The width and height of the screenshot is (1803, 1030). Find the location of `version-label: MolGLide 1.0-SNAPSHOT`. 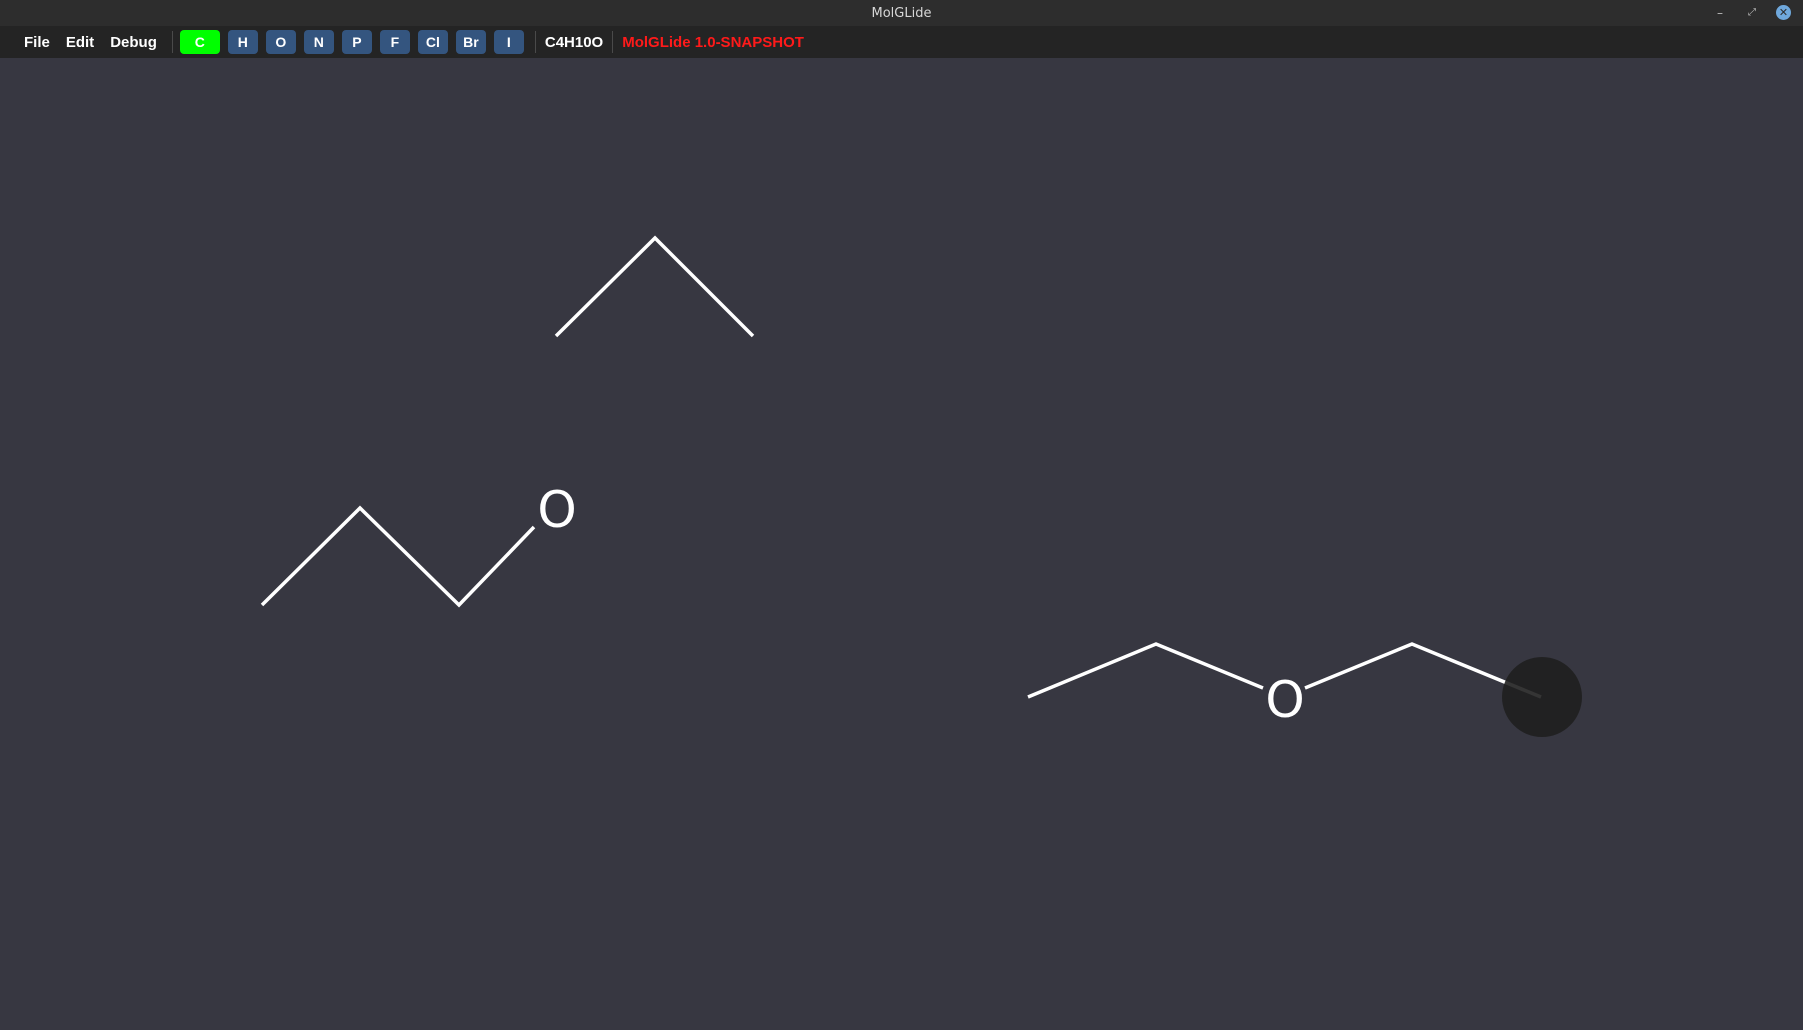

version-label: MolGLide 1.0-SNAPSHOT is located at coordinates (713, 42).